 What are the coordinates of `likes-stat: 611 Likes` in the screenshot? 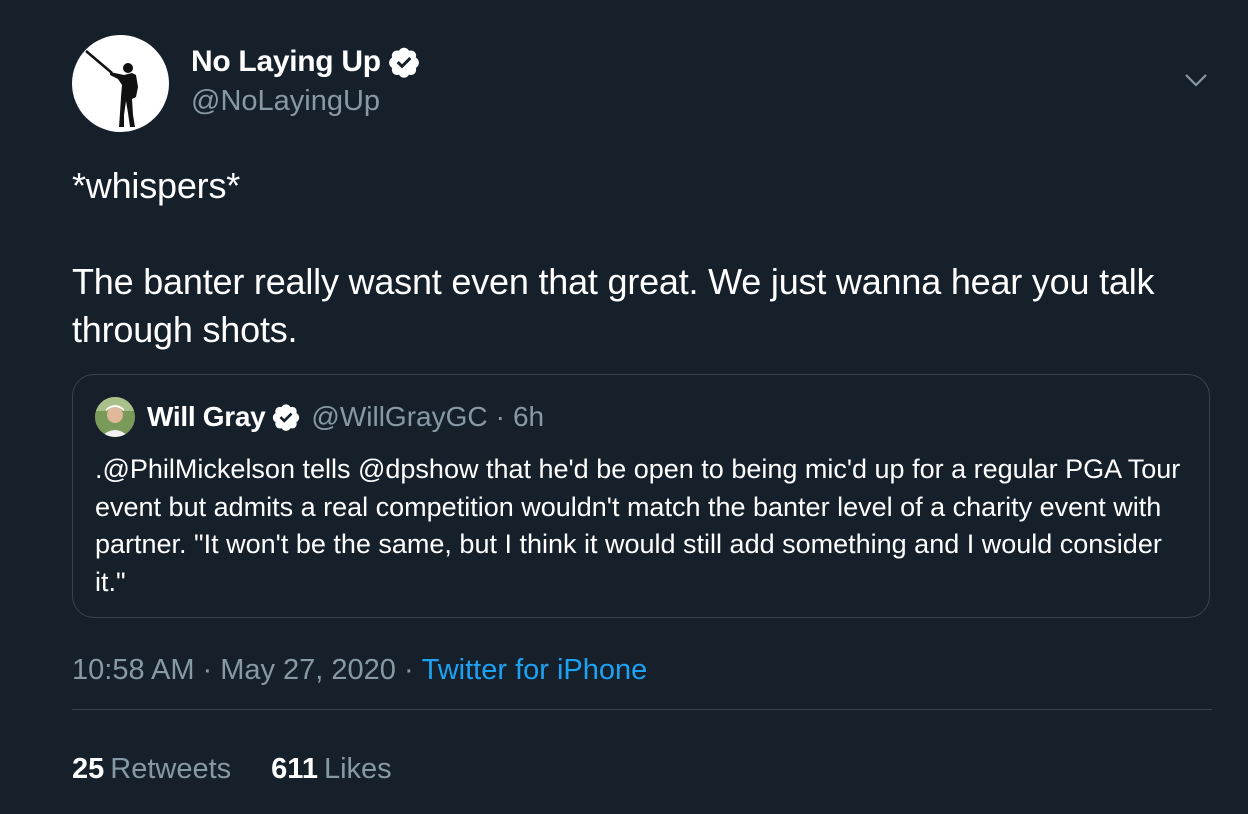 It's located at (331, 769).